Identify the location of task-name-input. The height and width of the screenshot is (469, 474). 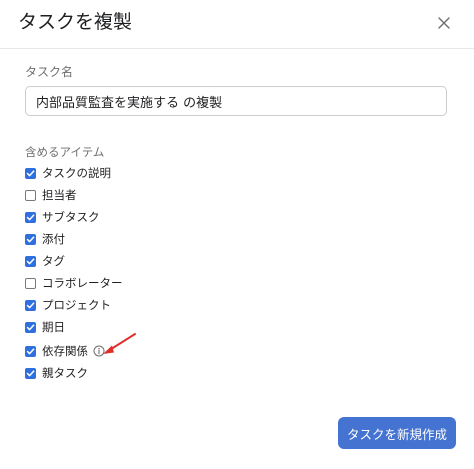
(236, 101).